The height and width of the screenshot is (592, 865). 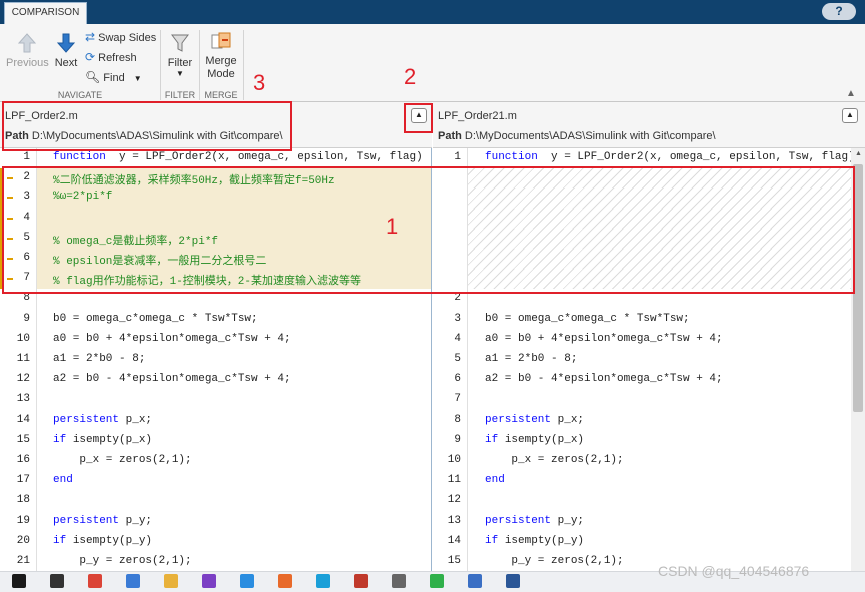 I want to click on code-text: a2 = b0 - 4*epsilon*omega_c*Tsw + 4;, so click(x=604, y=379).